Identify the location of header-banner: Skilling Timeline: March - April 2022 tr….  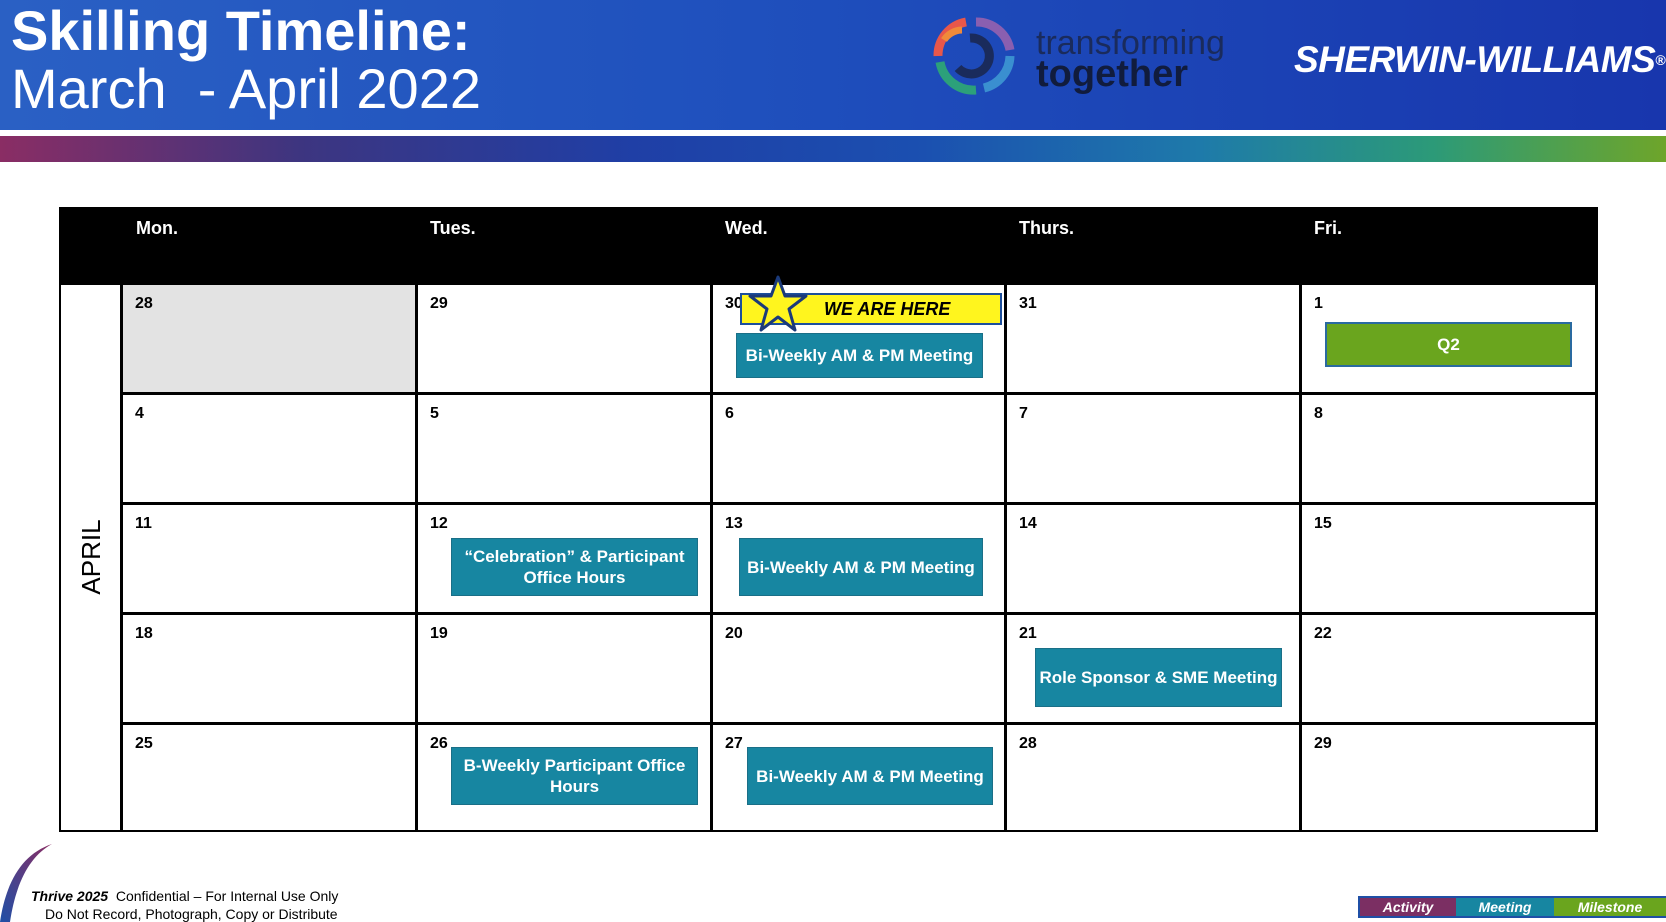
(833, 65).